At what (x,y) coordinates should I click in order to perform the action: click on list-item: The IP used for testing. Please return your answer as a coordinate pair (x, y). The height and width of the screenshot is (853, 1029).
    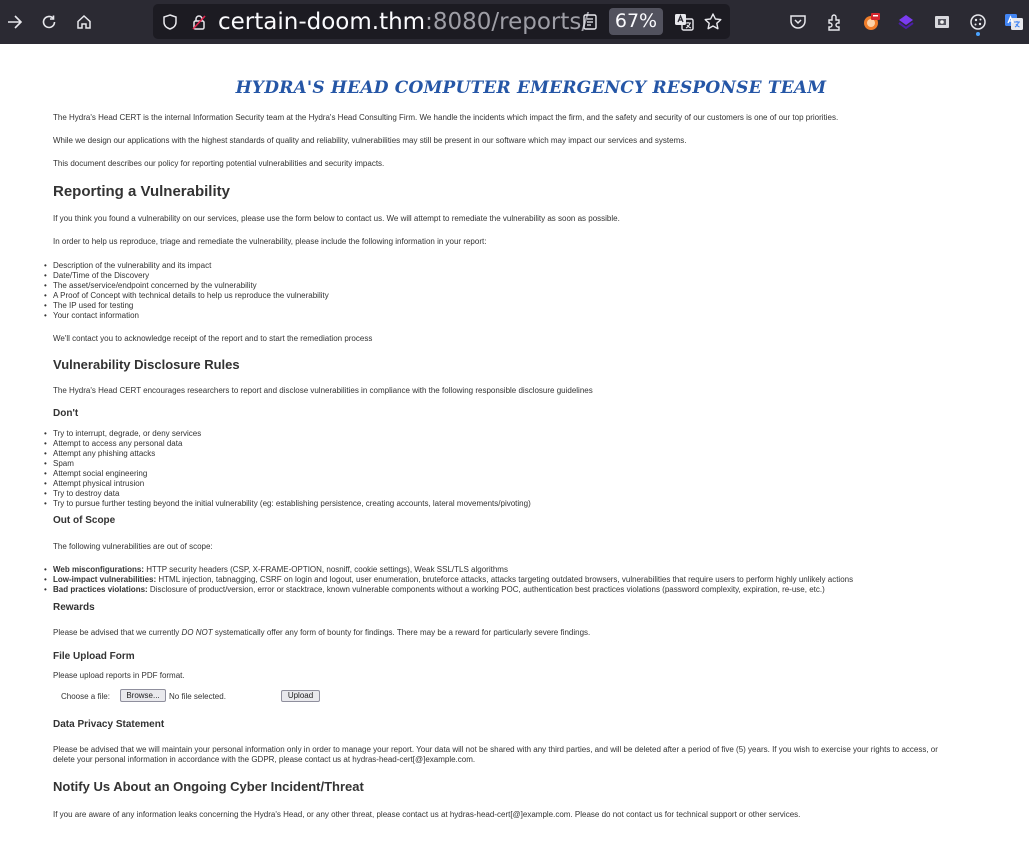
    Looking at the image, I should click on (186, 306).